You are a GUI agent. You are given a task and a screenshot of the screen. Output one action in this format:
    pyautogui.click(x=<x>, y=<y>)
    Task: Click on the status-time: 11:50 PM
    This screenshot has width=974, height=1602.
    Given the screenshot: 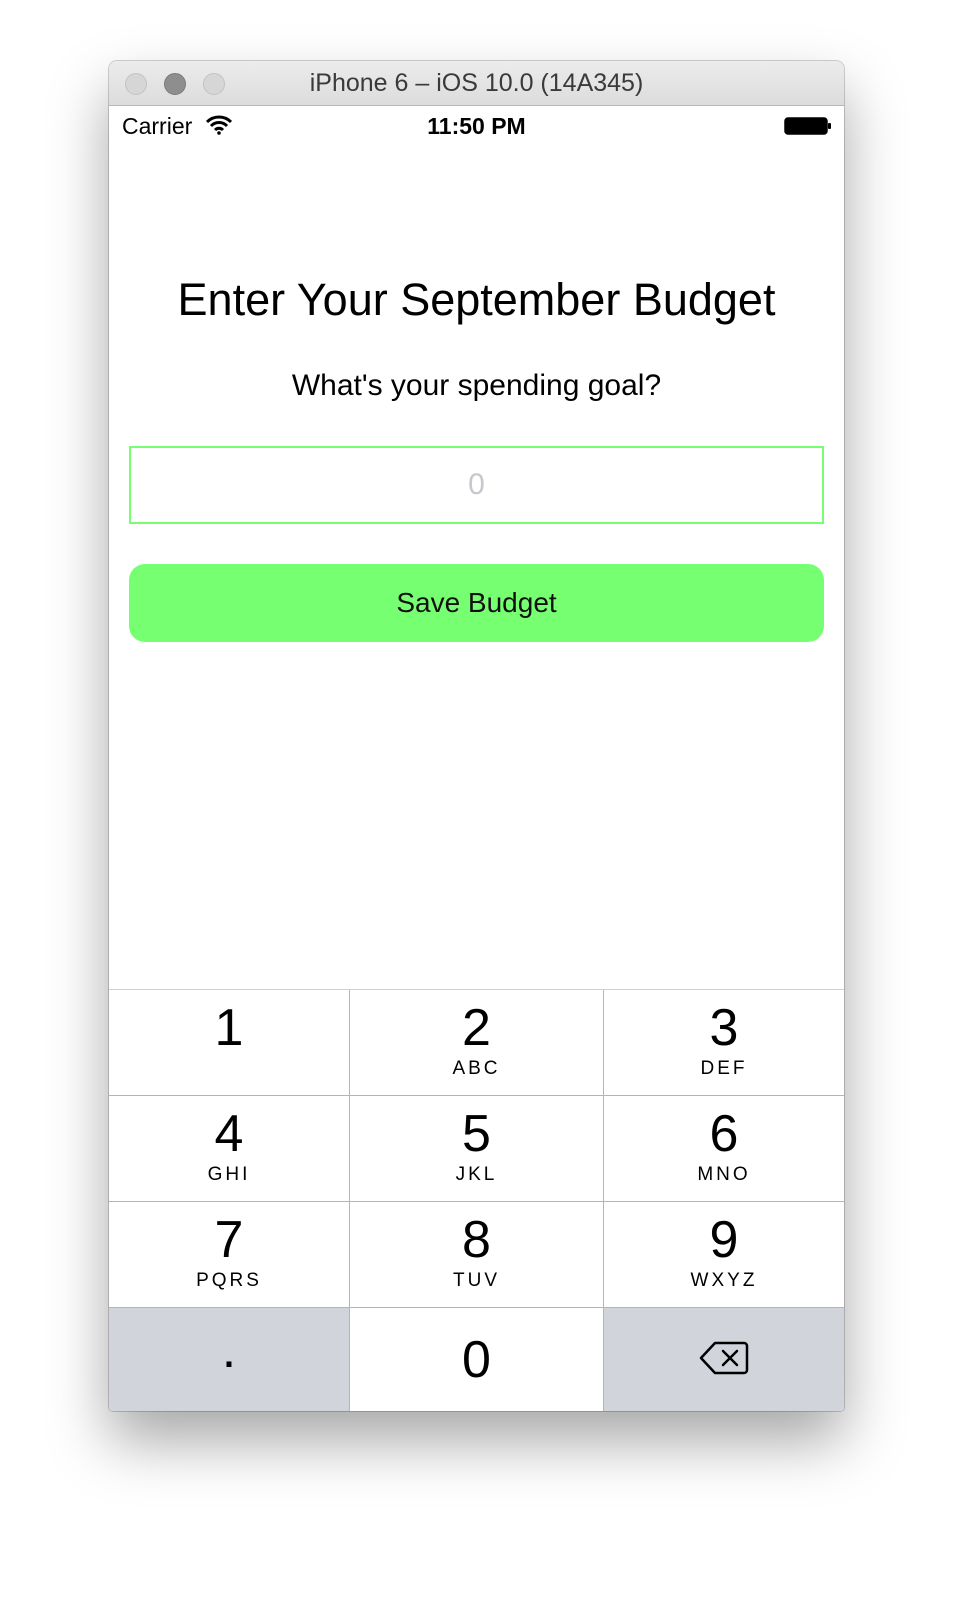 What is the action you would take?
    pyautogui.click(x=476, y=126)
    